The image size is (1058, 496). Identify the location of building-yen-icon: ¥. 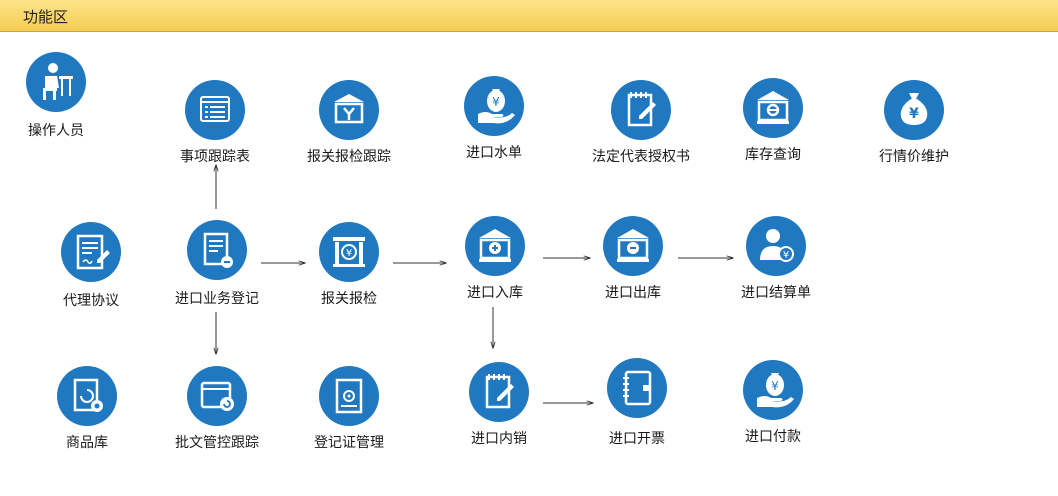
(349, 252).